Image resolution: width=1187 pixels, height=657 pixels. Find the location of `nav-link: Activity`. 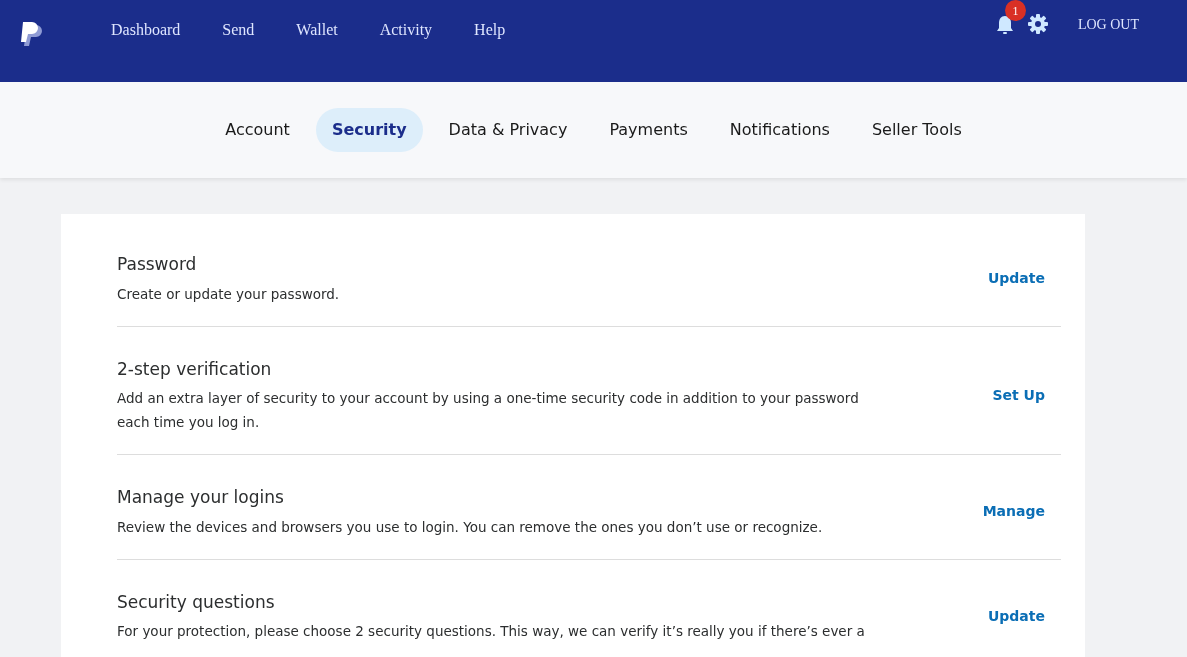

nav-link: Activity is located at coordinates (406, 30).